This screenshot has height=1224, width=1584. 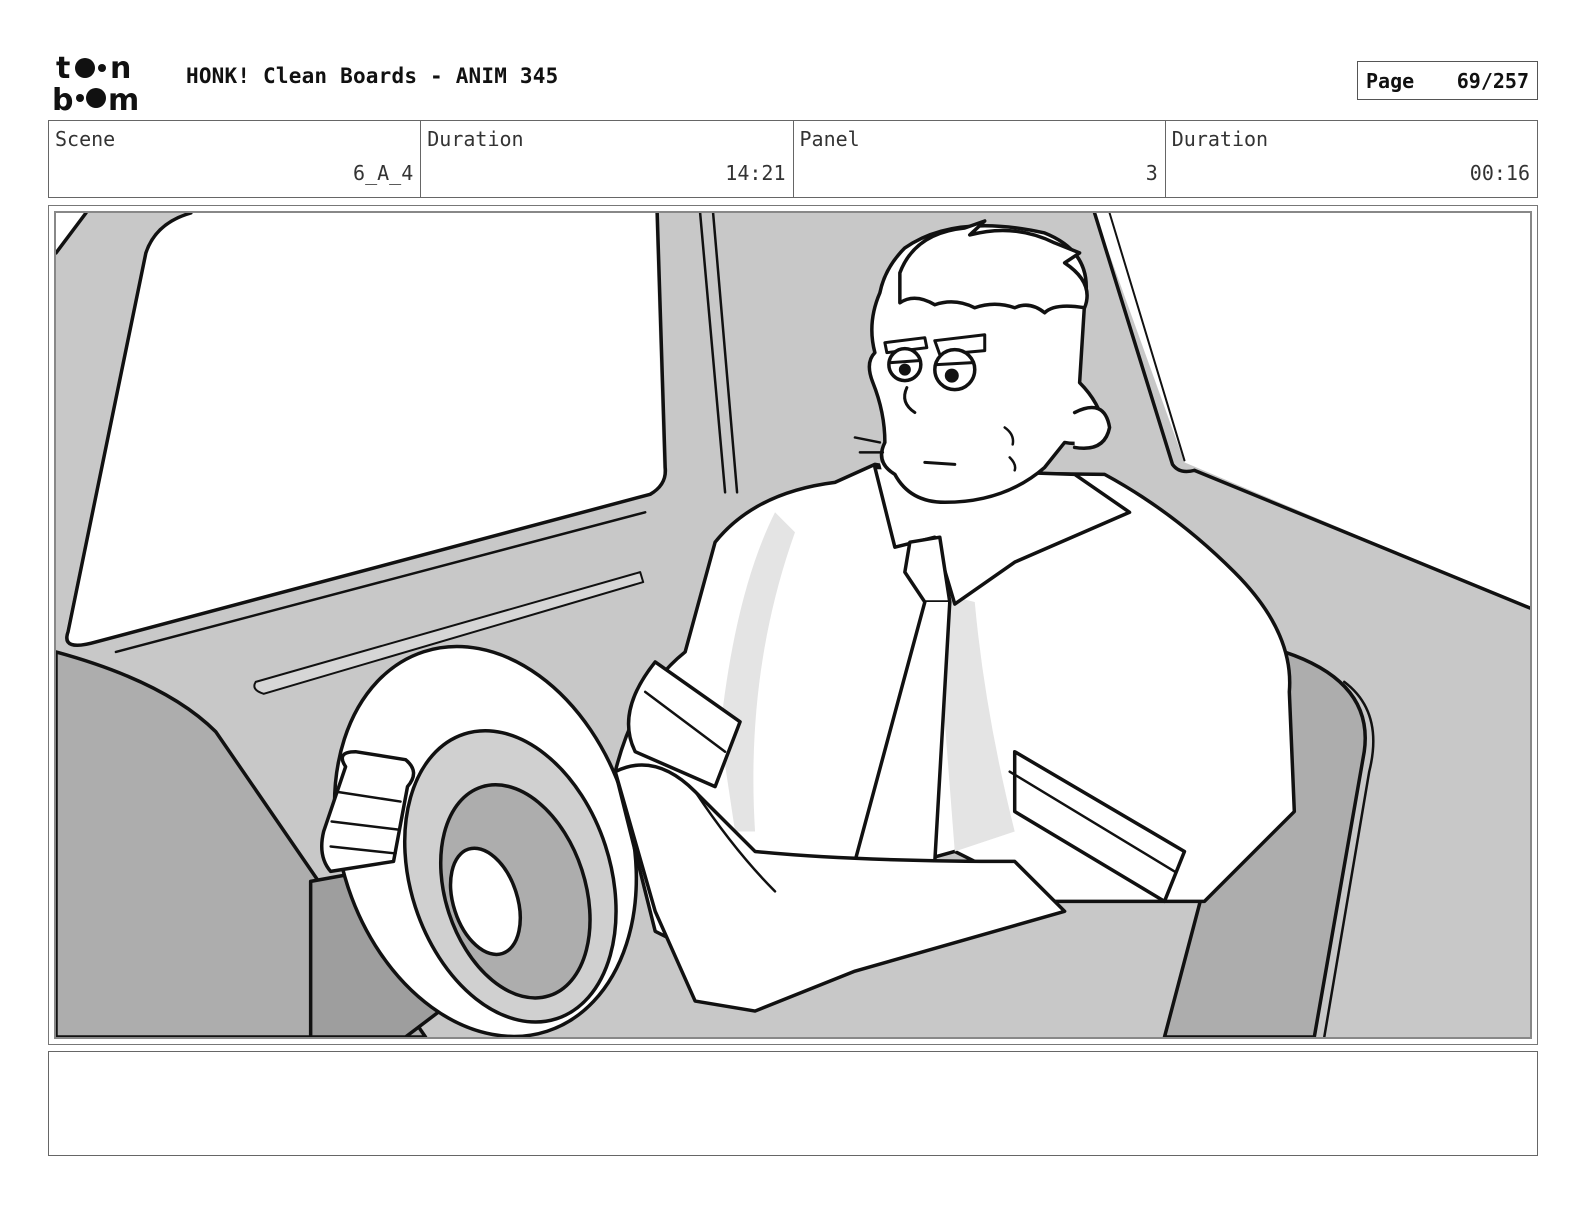 What do you see at coordinates (980, 159) in the screenshot?
I see `panel-cell: Panel 3` at bounding box center [980, 159].